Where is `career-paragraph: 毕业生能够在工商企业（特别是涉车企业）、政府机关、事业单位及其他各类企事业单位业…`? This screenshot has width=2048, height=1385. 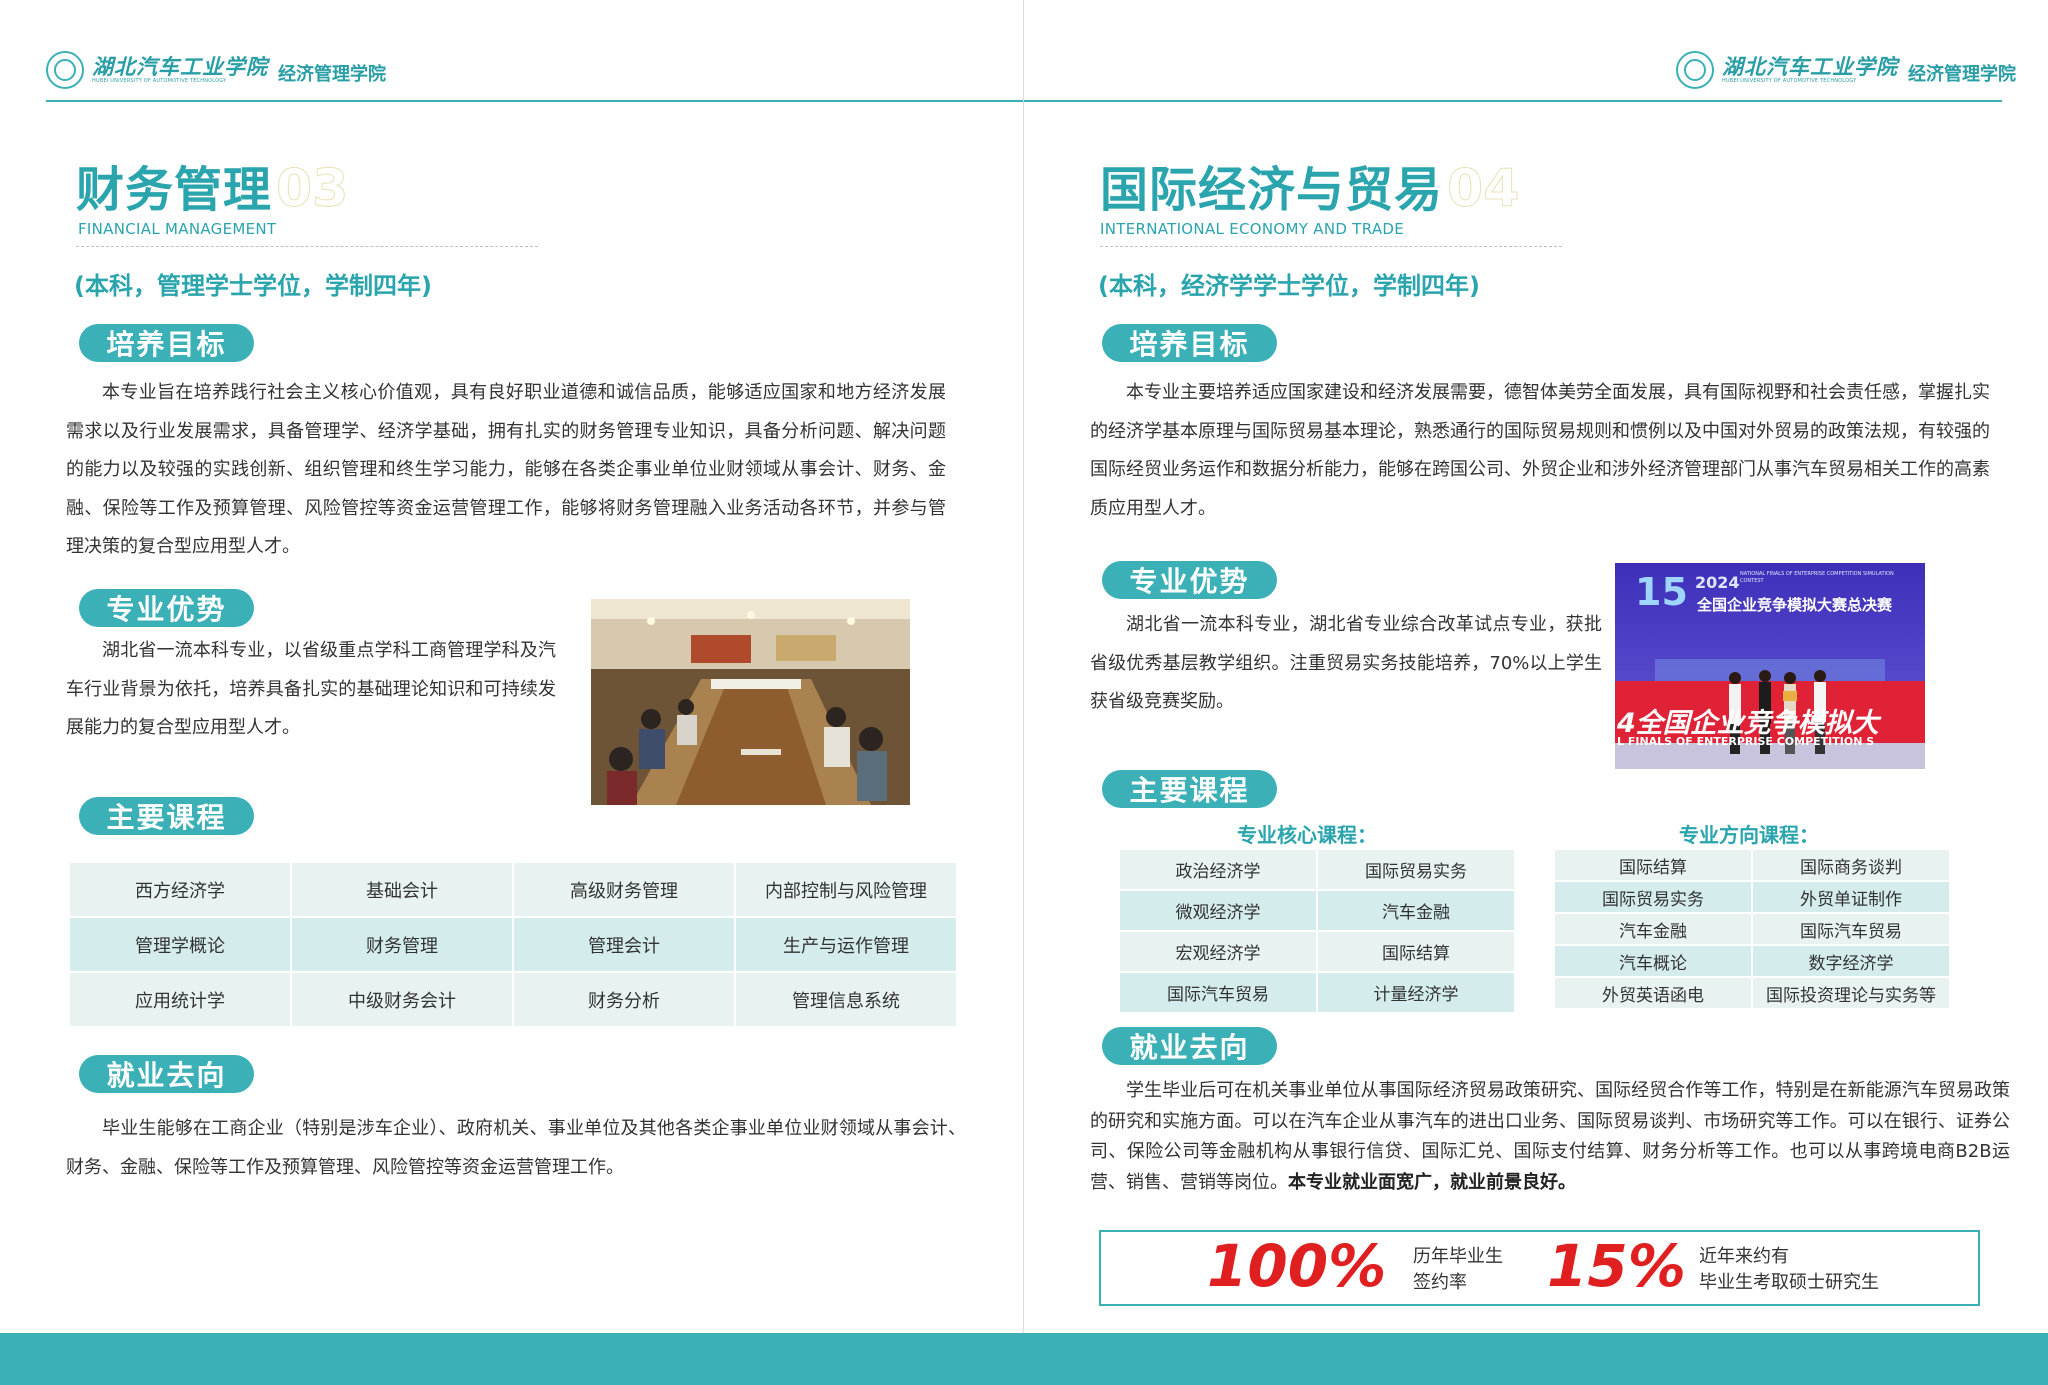 career-paragraph: 毕业生能够在工商企业（特别是涉车企业）、政府机关、事业单位及其他各类企事业单位业… is located at coordinates (516, 1148).